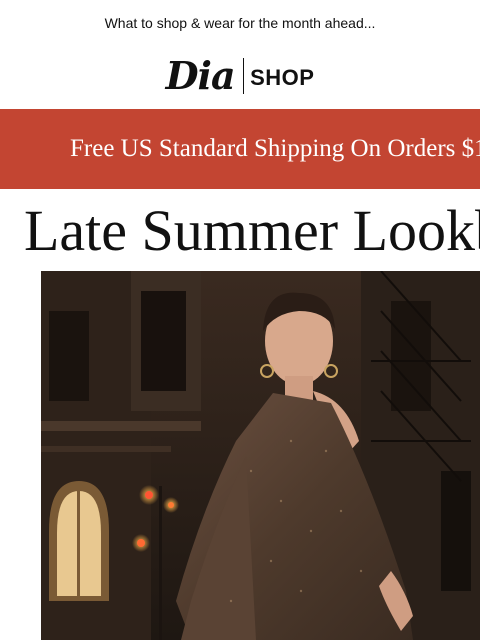  Describe the element at coordinates (252, 230) in the screenshot. I see `page-headline: Late Summer Lookb` at that location.